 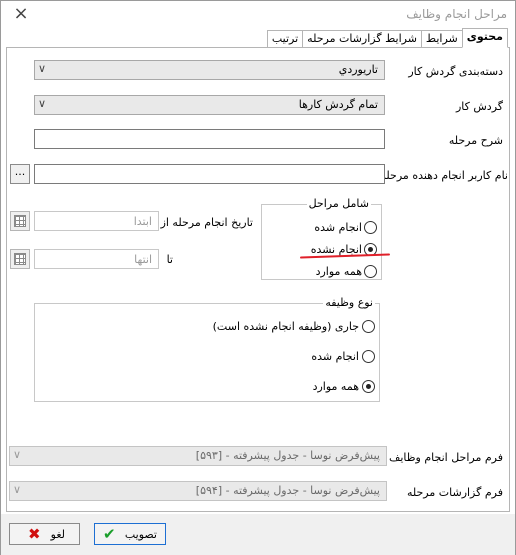 What do you see at coordinates (57, 534) in the screenshot?
I see `cancel-button-label: لغو` at bounding box center [57, 534].